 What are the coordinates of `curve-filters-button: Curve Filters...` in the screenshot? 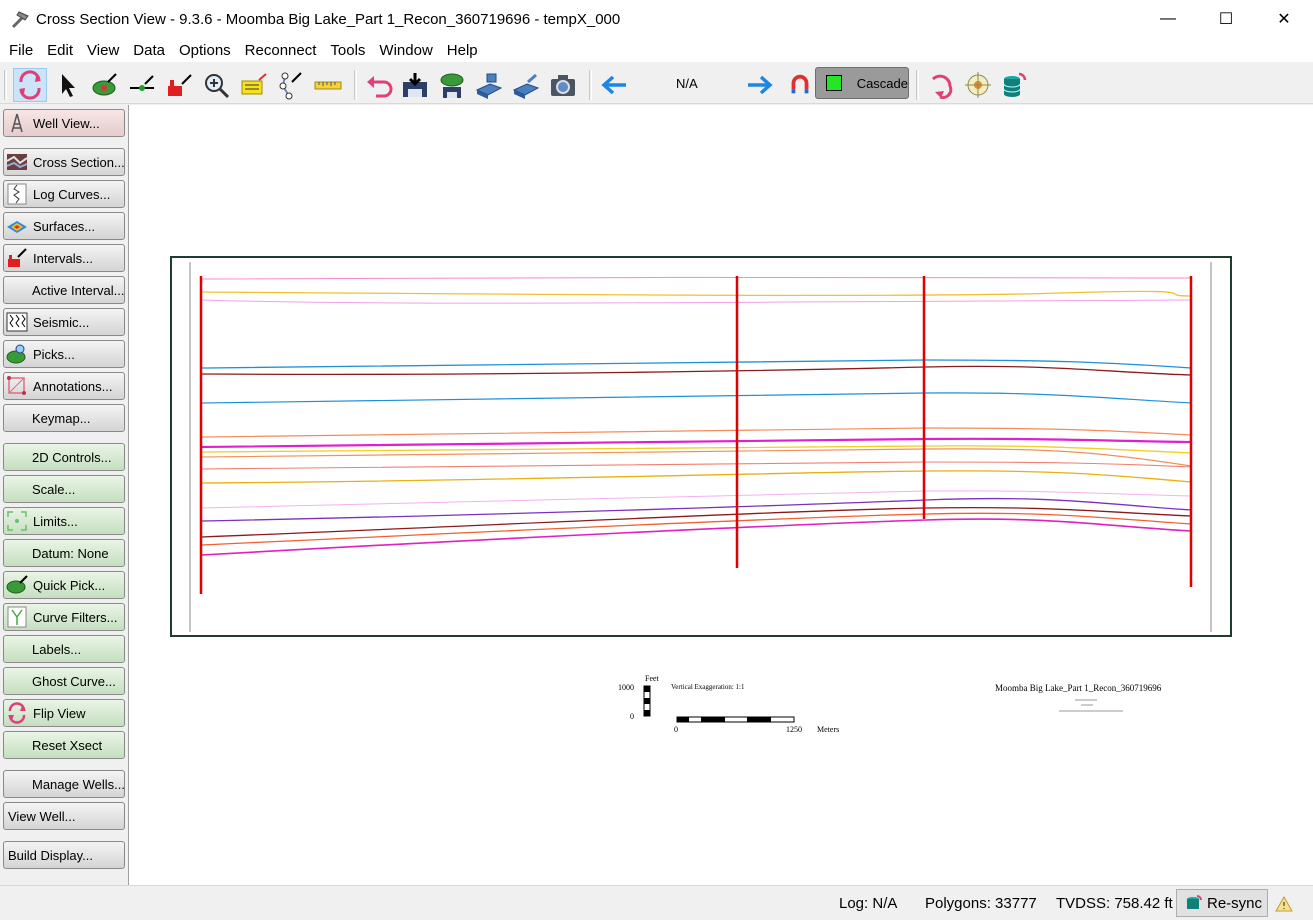 It's located at (64, 617).